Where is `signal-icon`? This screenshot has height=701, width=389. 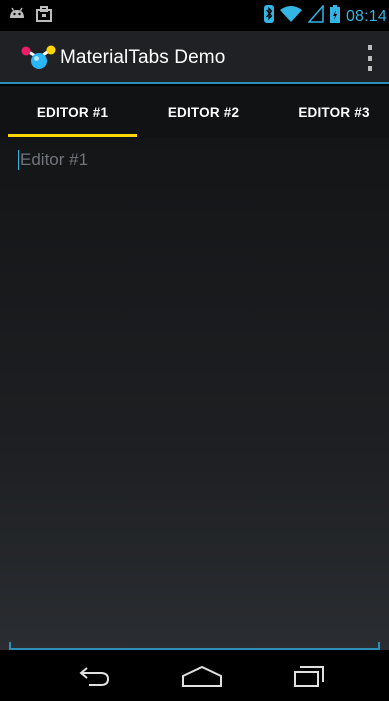 signal-icon is located at coordinates (315, 16).